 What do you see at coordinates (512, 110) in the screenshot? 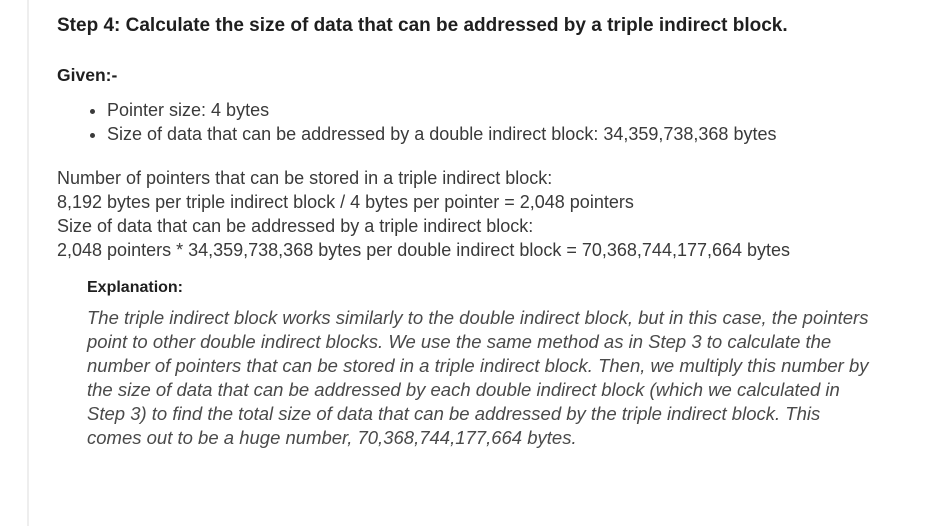
I see `given-item-pointer-size: Pointer size: 4 bytes` at bounding box center [512, 110].